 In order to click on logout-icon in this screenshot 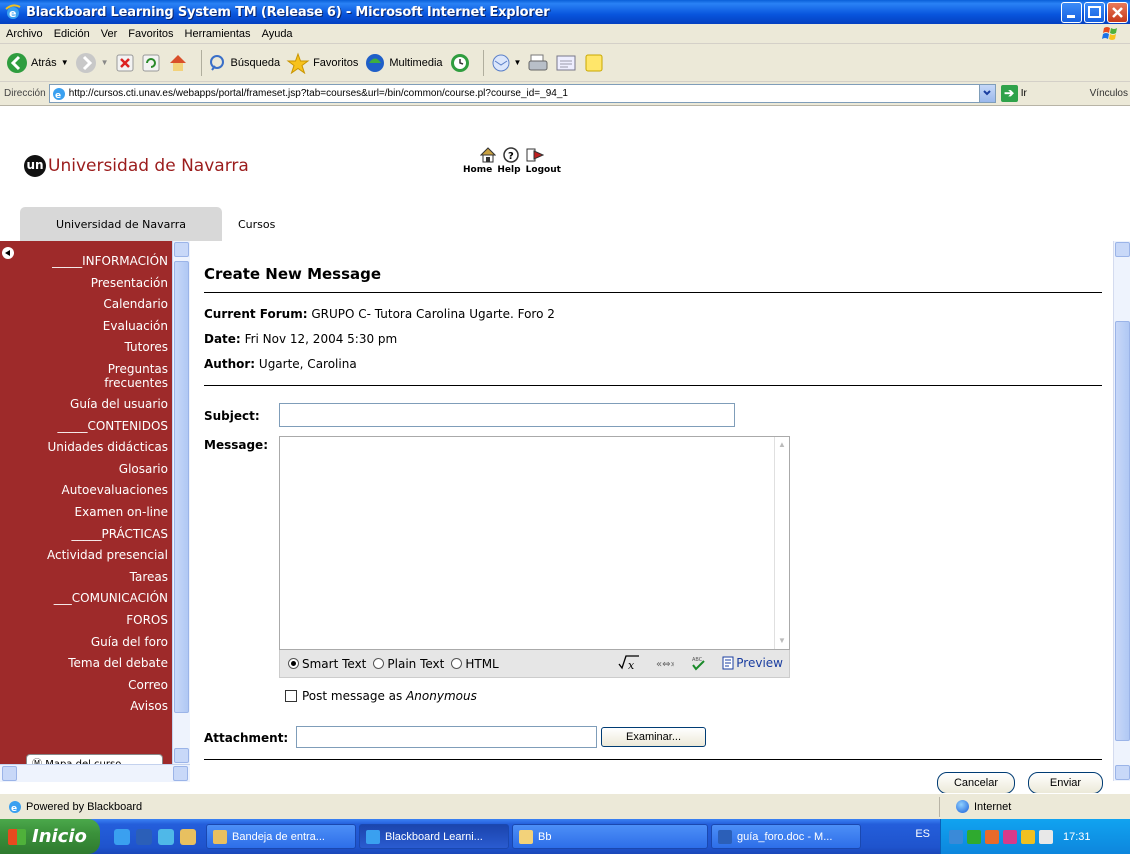, I will do `click(535, 155)`.